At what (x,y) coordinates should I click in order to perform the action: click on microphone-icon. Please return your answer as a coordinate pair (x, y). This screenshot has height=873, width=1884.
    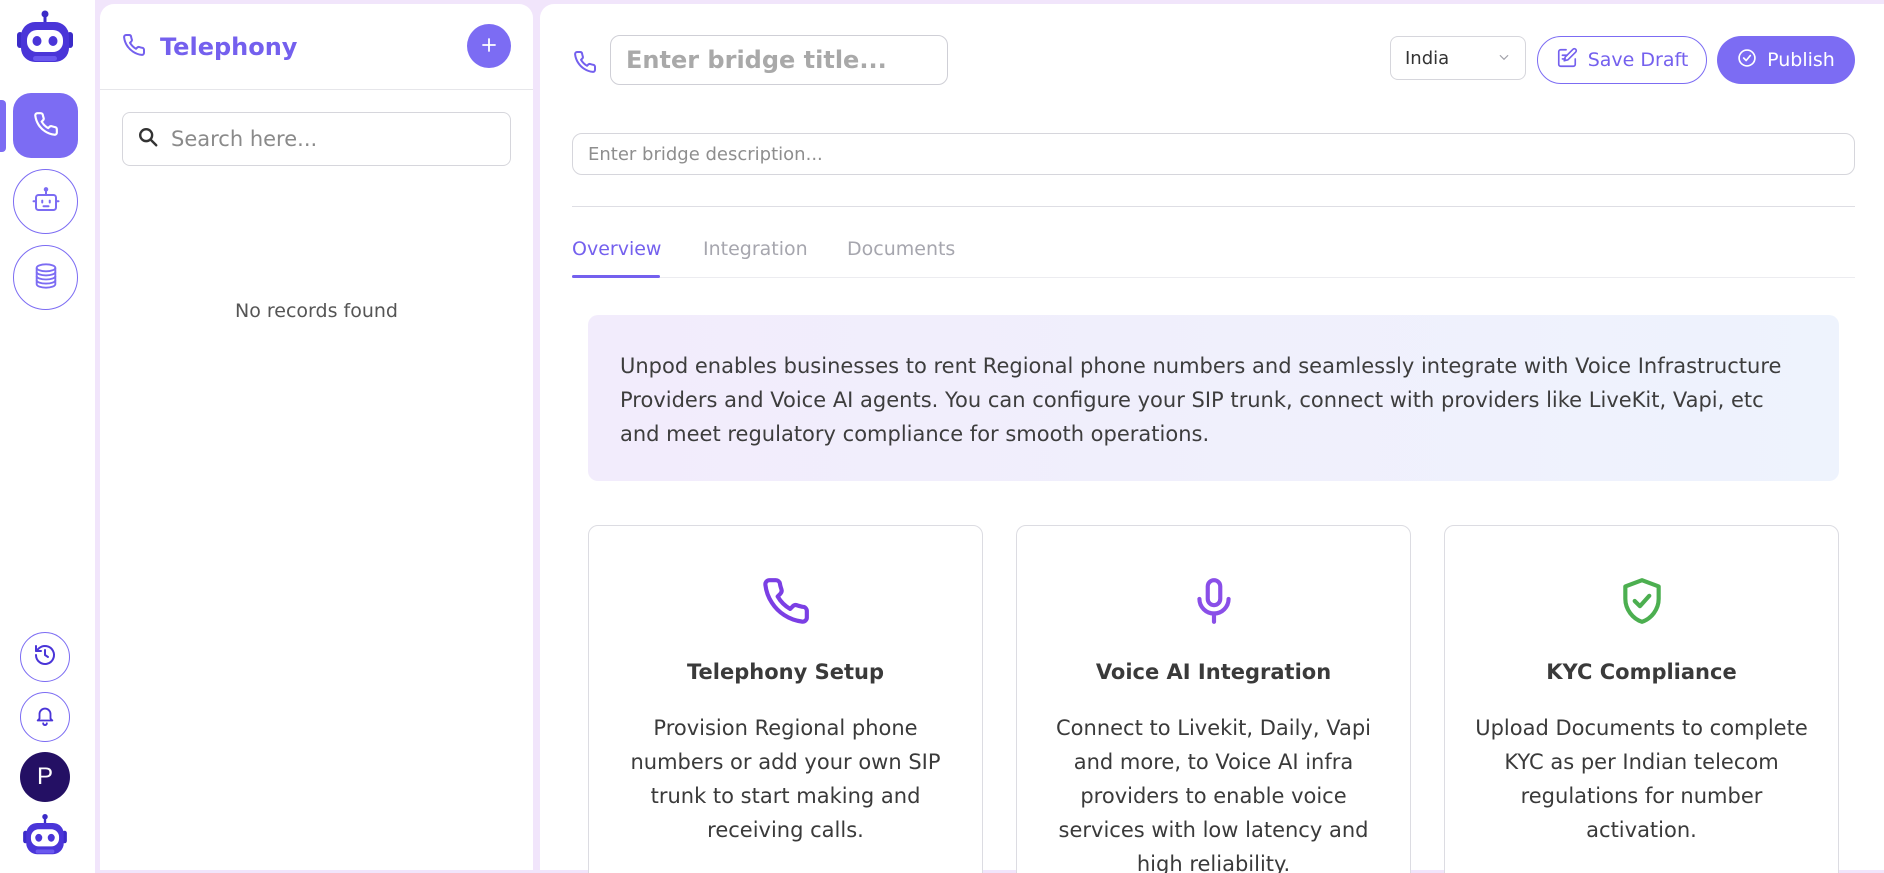
    Looking at the image, I should click on (1213, 601).